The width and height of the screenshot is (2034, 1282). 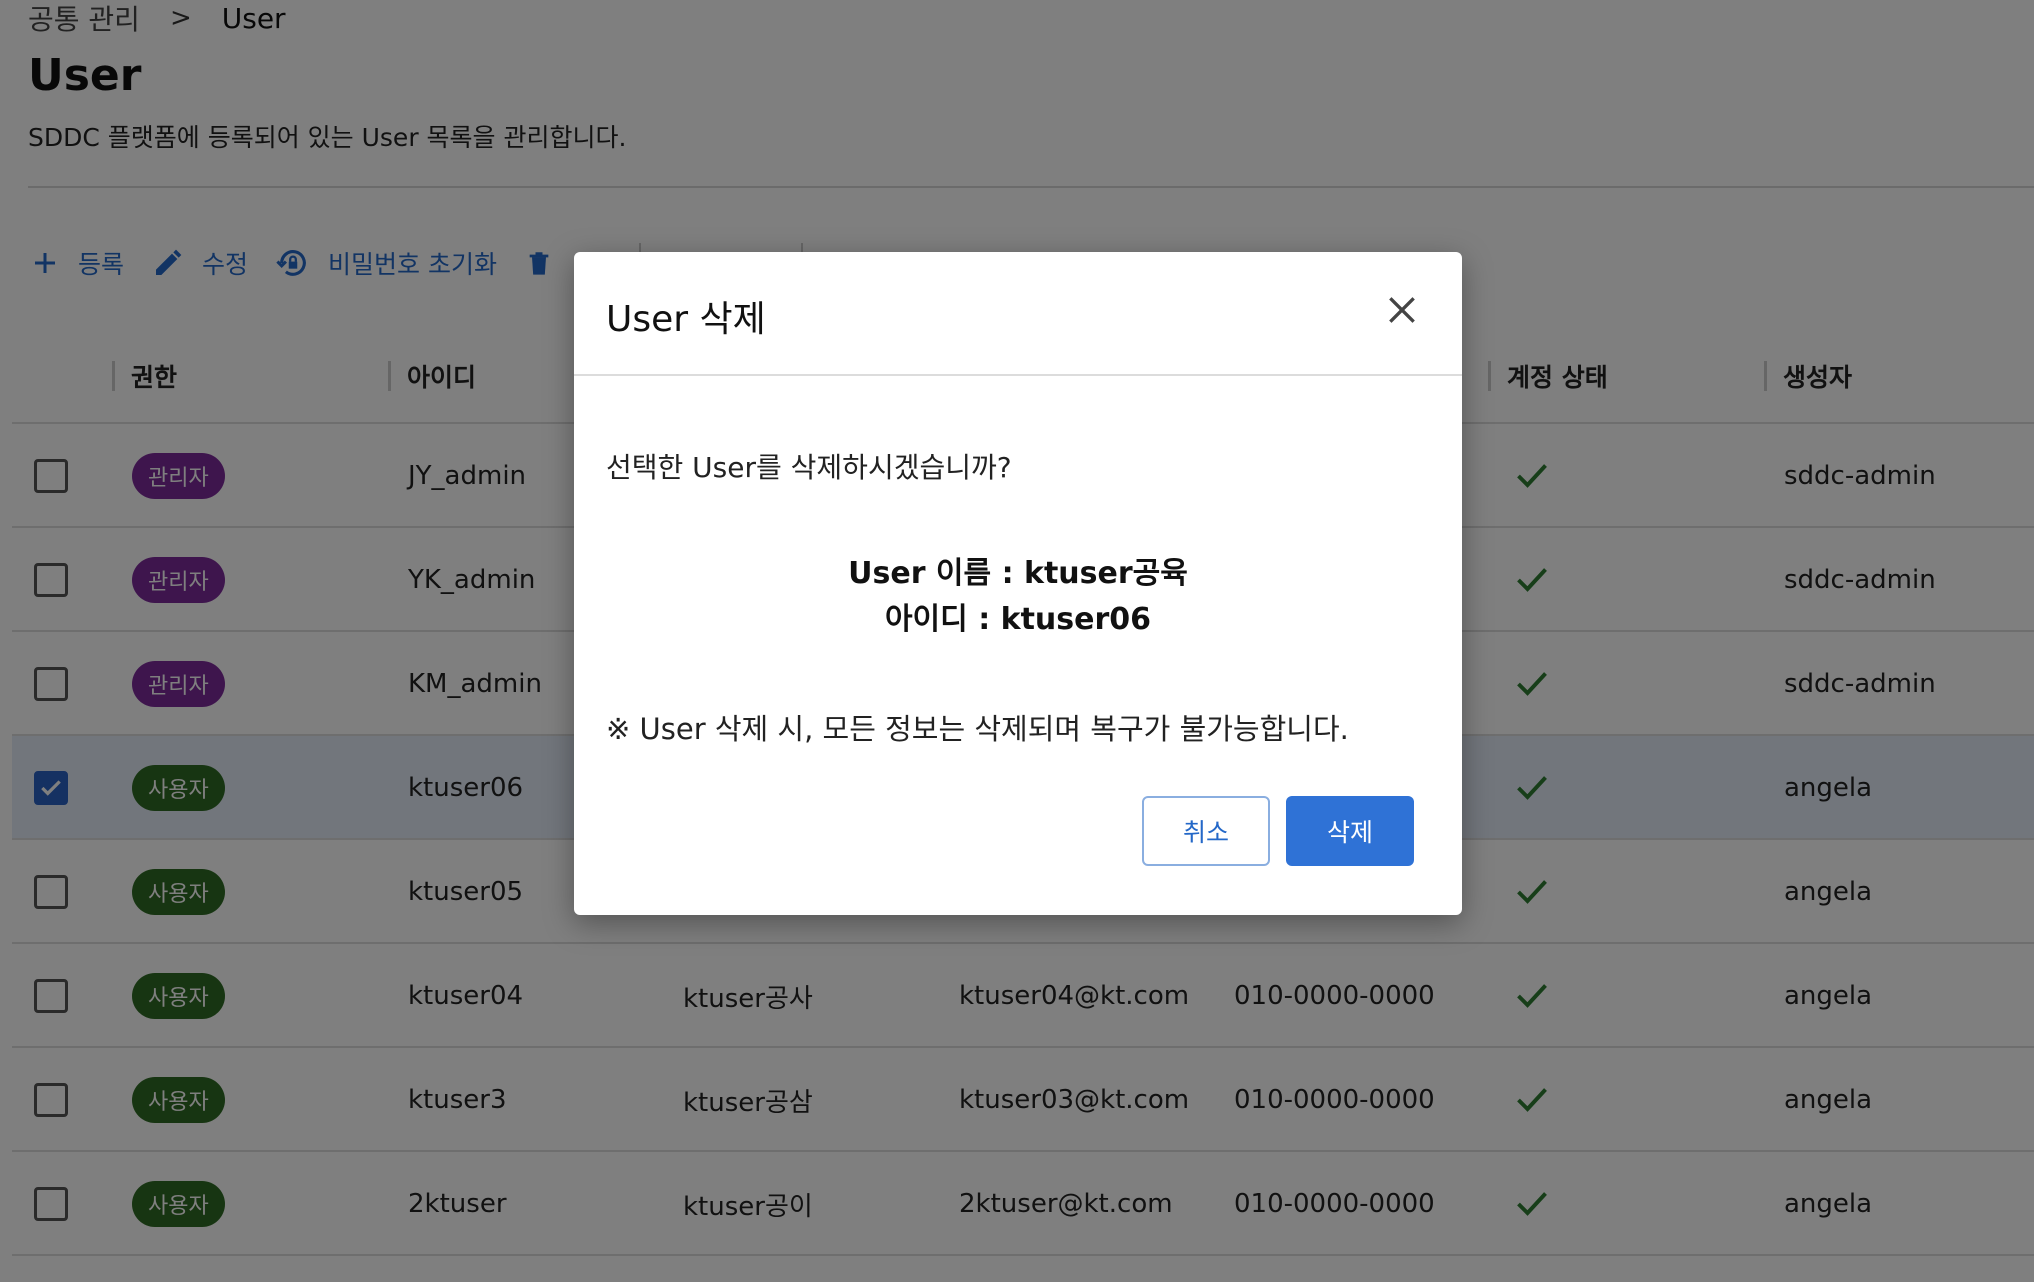 I want to click on close-button, so click(x=1402, y=310).